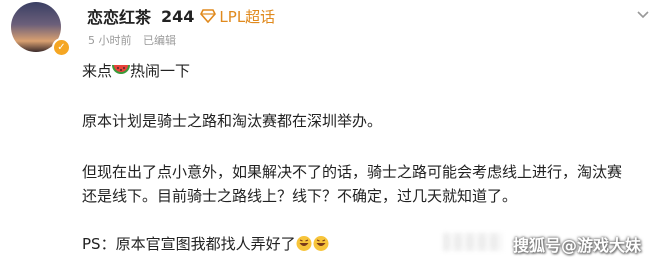  What do you see at coordinates (208, 16) in the screenshot?
I see `diamond-icon` at bounding box center [208, 16].